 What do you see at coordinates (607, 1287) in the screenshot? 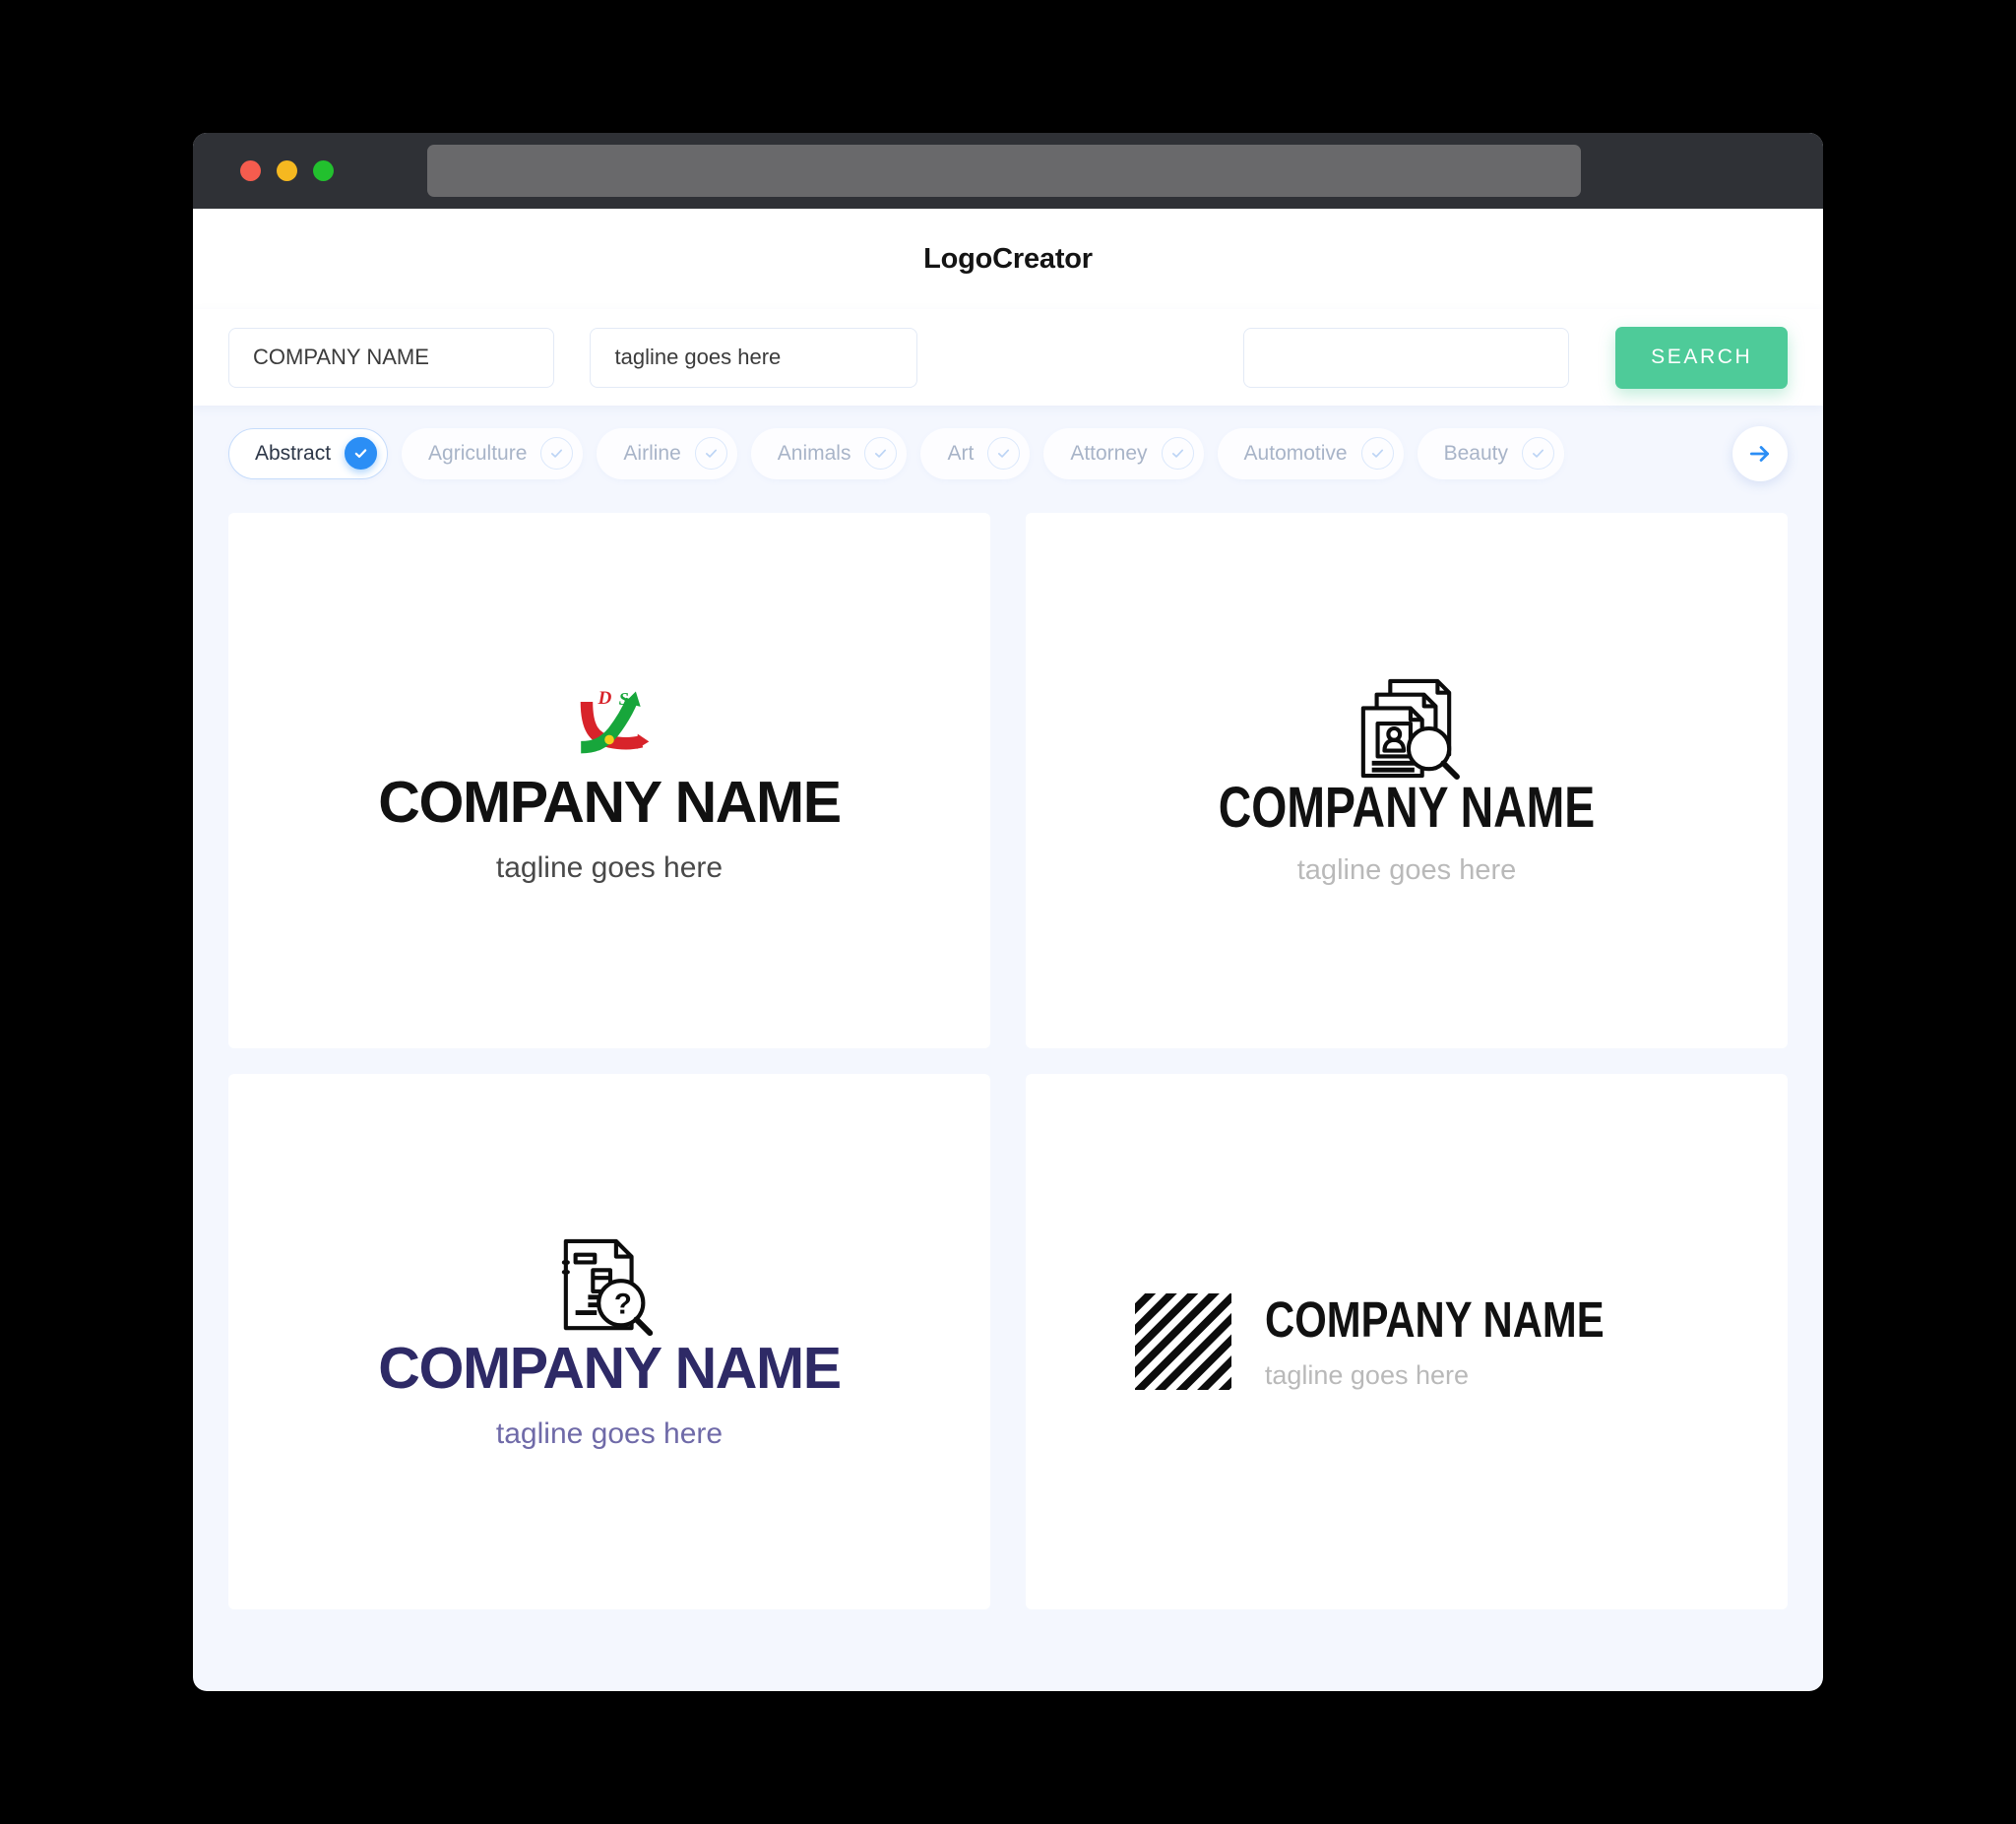
I see `document-question-search-icon: ?` at bounding box center [607, 1287].